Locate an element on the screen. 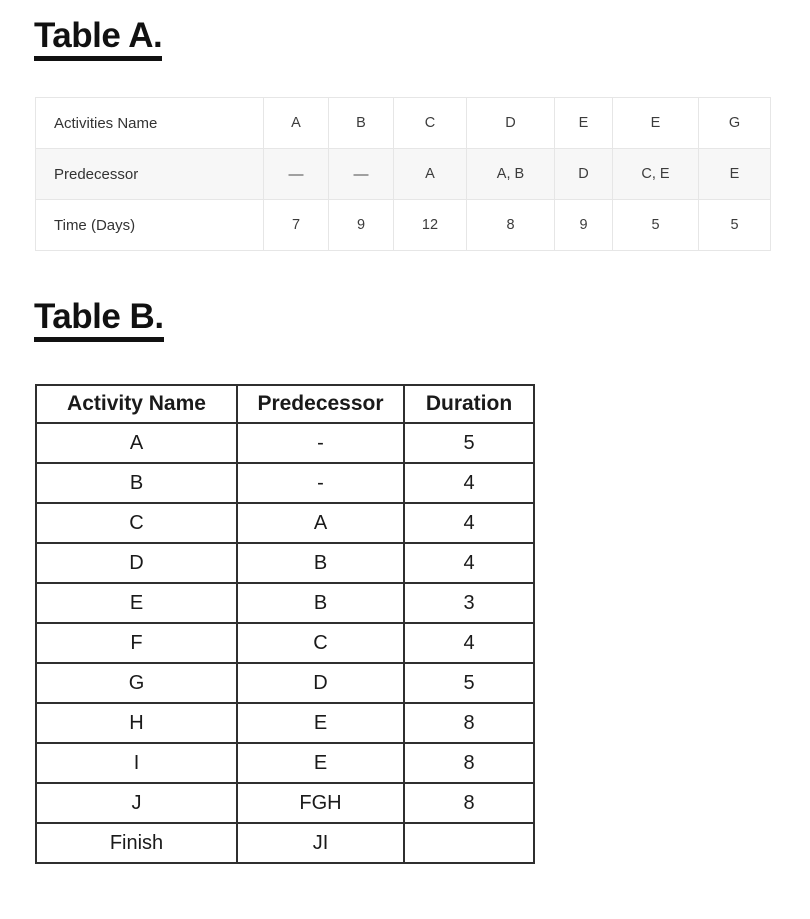 The height and width of the screenshot is (919, 810). cell-predecessor: C is located at coordinates (320, 643).